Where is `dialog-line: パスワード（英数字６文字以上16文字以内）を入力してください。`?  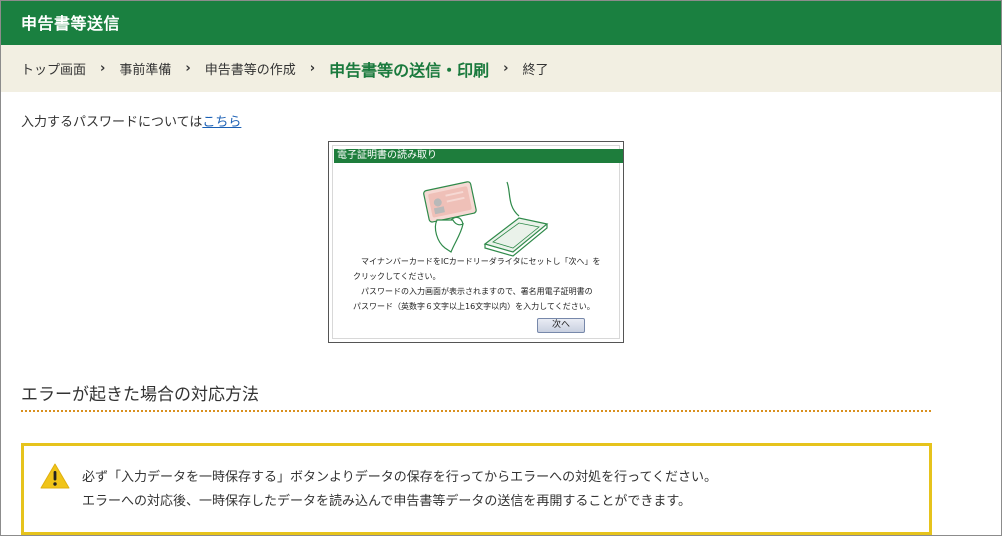 dialog-line: パスワード（英数字６文字以上16文字以内）を入力してください。 is located at coordinates (474, 306).